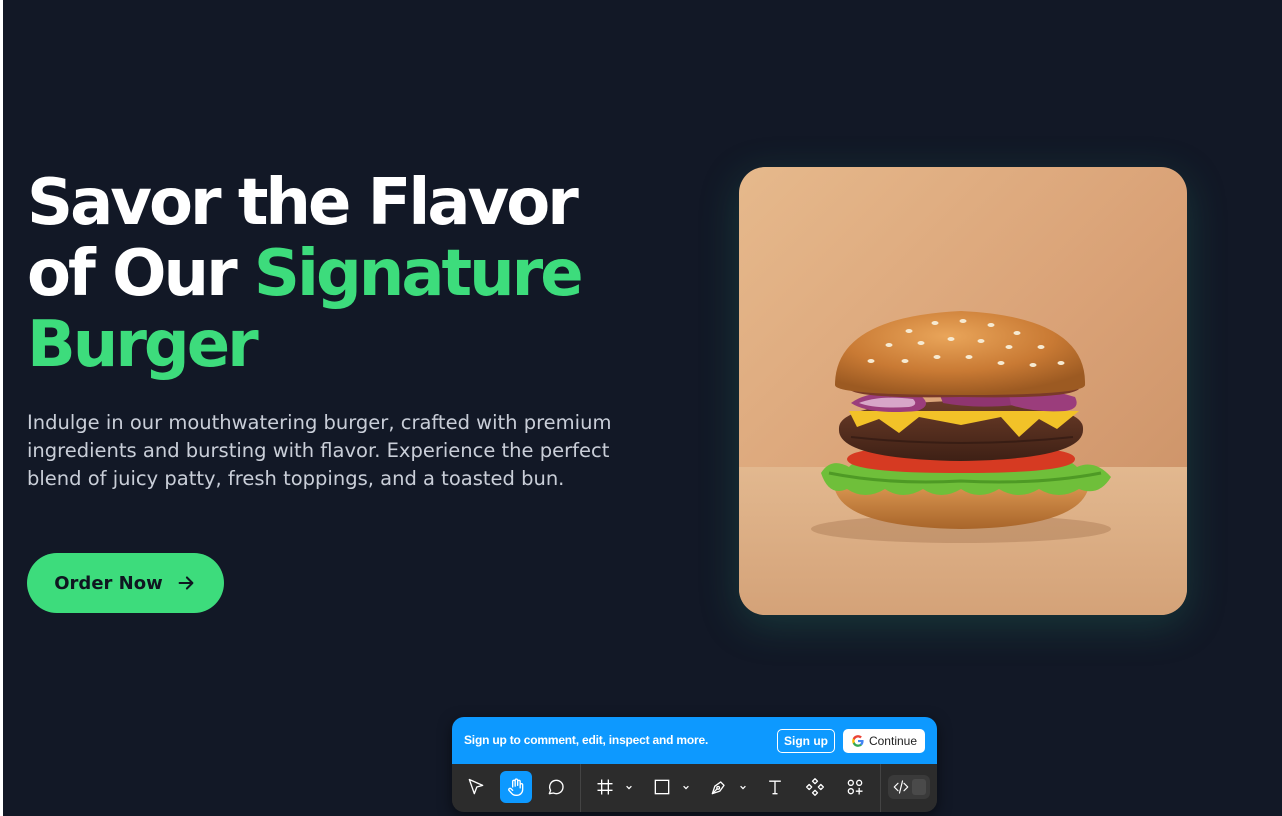 The width and height of the screenshot is (1282, 816). I want to click on comment-icon, so click(556, 787).